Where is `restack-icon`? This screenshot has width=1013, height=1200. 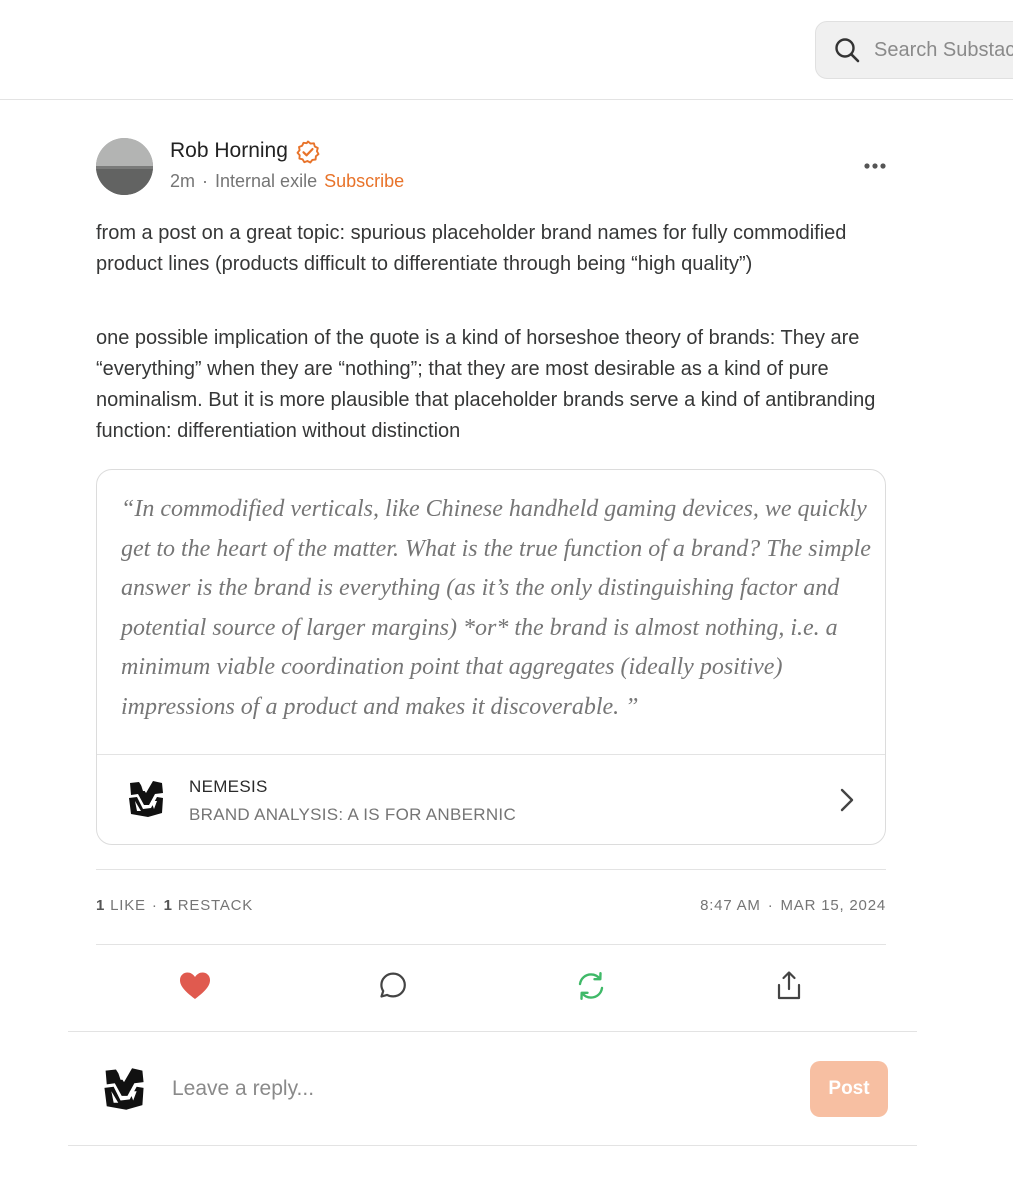
restack-icon is located at coordinates (591, 985).